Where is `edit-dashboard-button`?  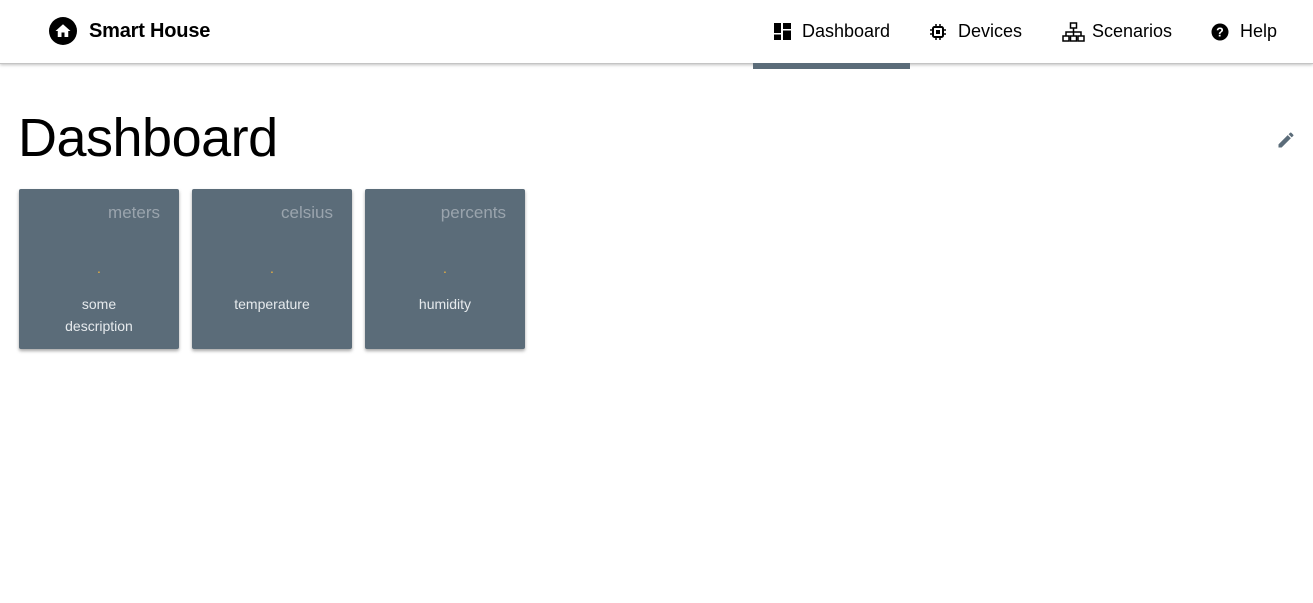 edit-dashboard-button is located at coordinates (1286, 142).